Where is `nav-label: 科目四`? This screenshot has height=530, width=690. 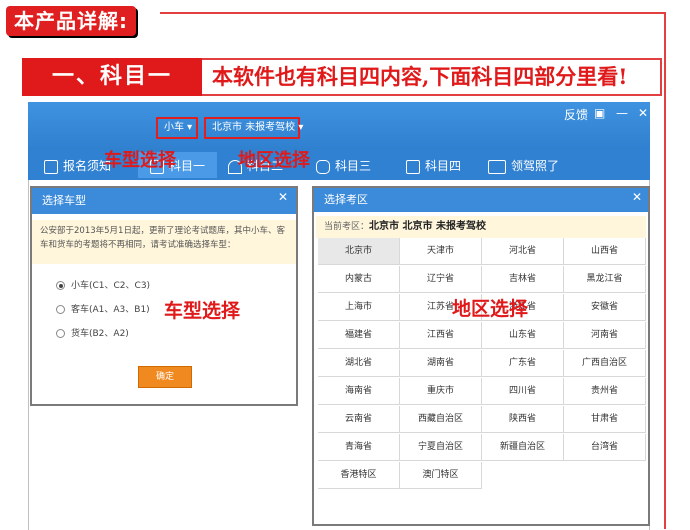 nav-label: 科目四 is located at coordinates (443, 166).